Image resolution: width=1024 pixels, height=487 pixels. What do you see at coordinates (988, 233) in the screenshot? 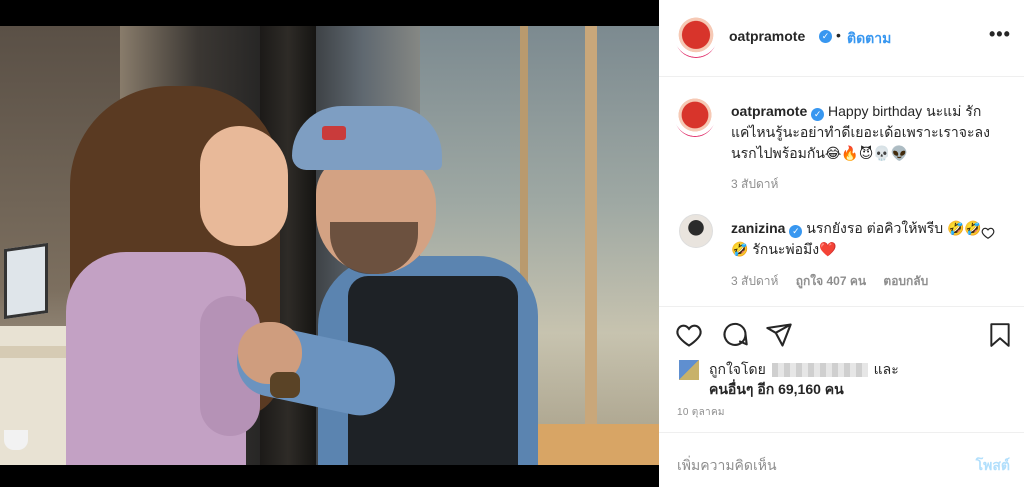
I see `comment-like-heart-icon` at bounding box center [988, 233].